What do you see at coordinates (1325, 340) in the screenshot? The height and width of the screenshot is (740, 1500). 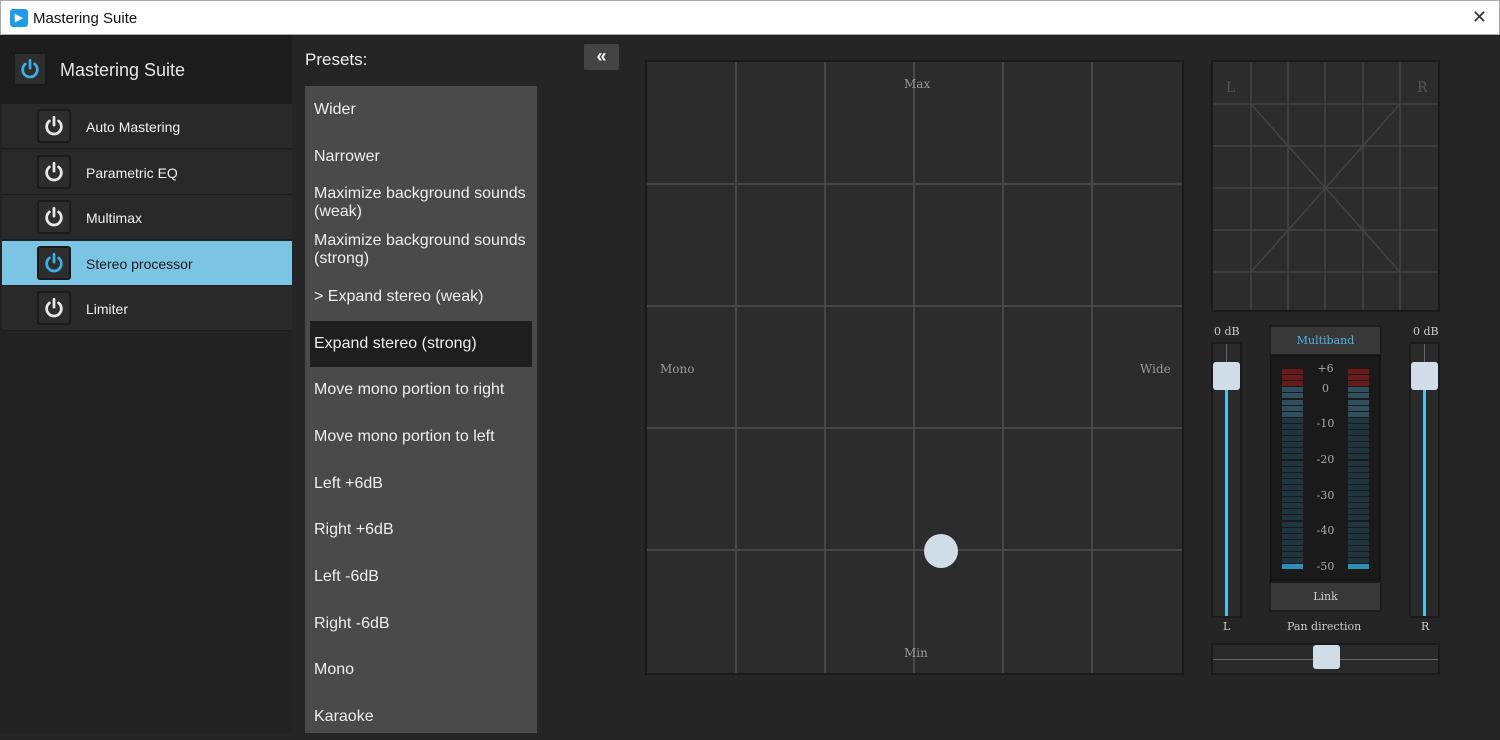 I see `multiband-button: Multiband` at bounding box center [1325, 340].